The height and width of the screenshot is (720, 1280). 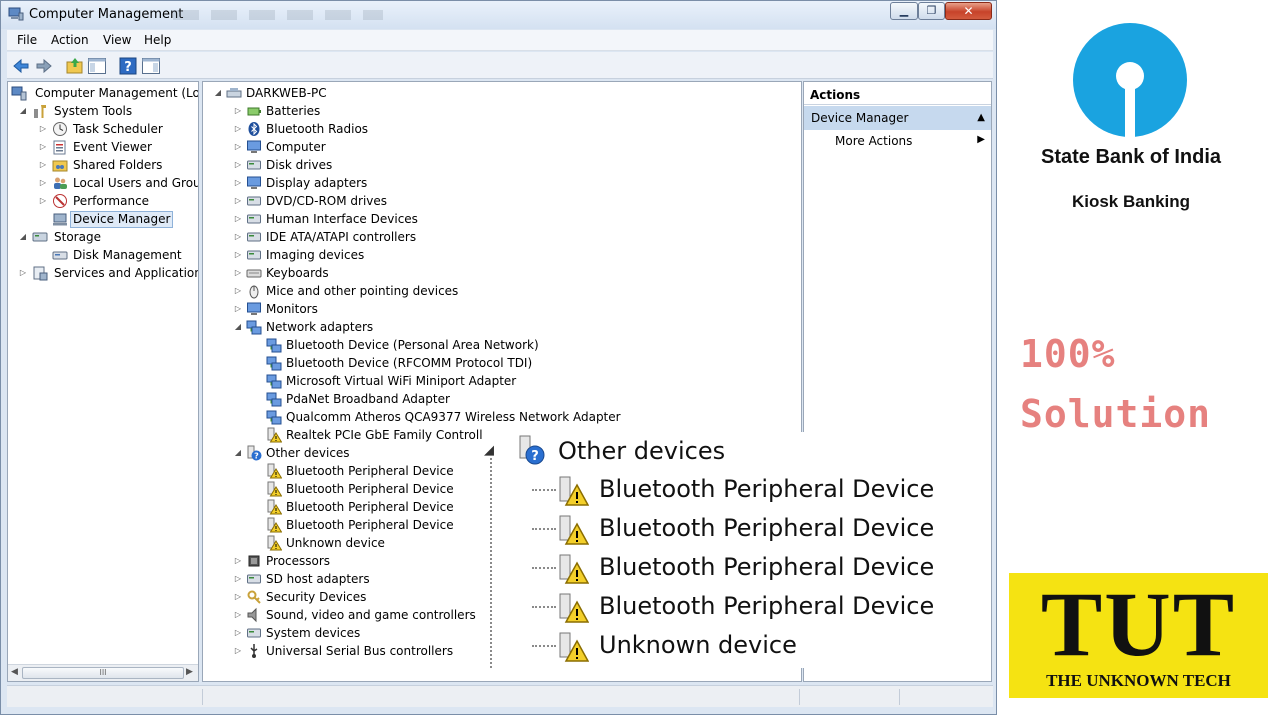 I want to click on close-button: ✕, so click(x=968, y=11).